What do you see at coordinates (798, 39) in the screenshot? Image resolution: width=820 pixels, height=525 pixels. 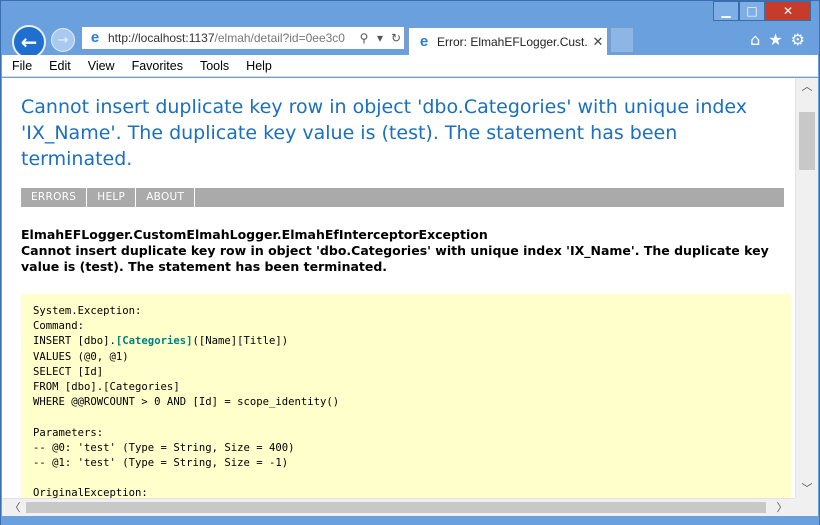 I see `gear-icon: ⚙` at bounding box center [798, 39].